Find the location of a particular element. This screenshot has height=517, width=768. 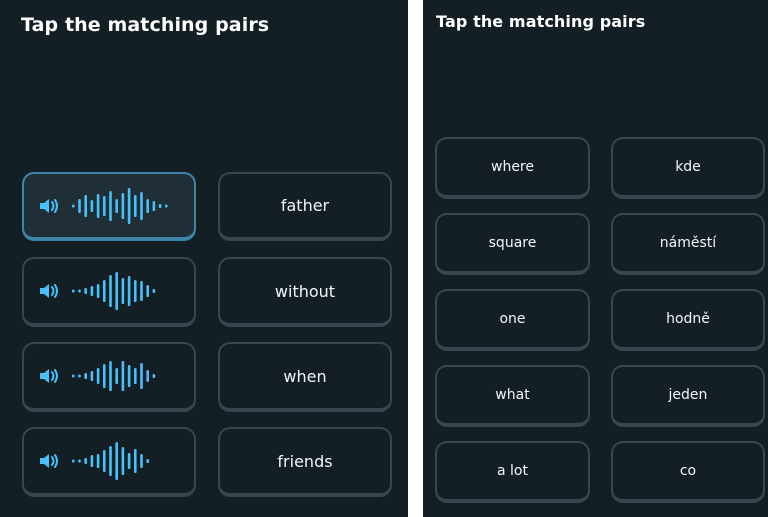

word-label: when is located at coordinates (305, 376).